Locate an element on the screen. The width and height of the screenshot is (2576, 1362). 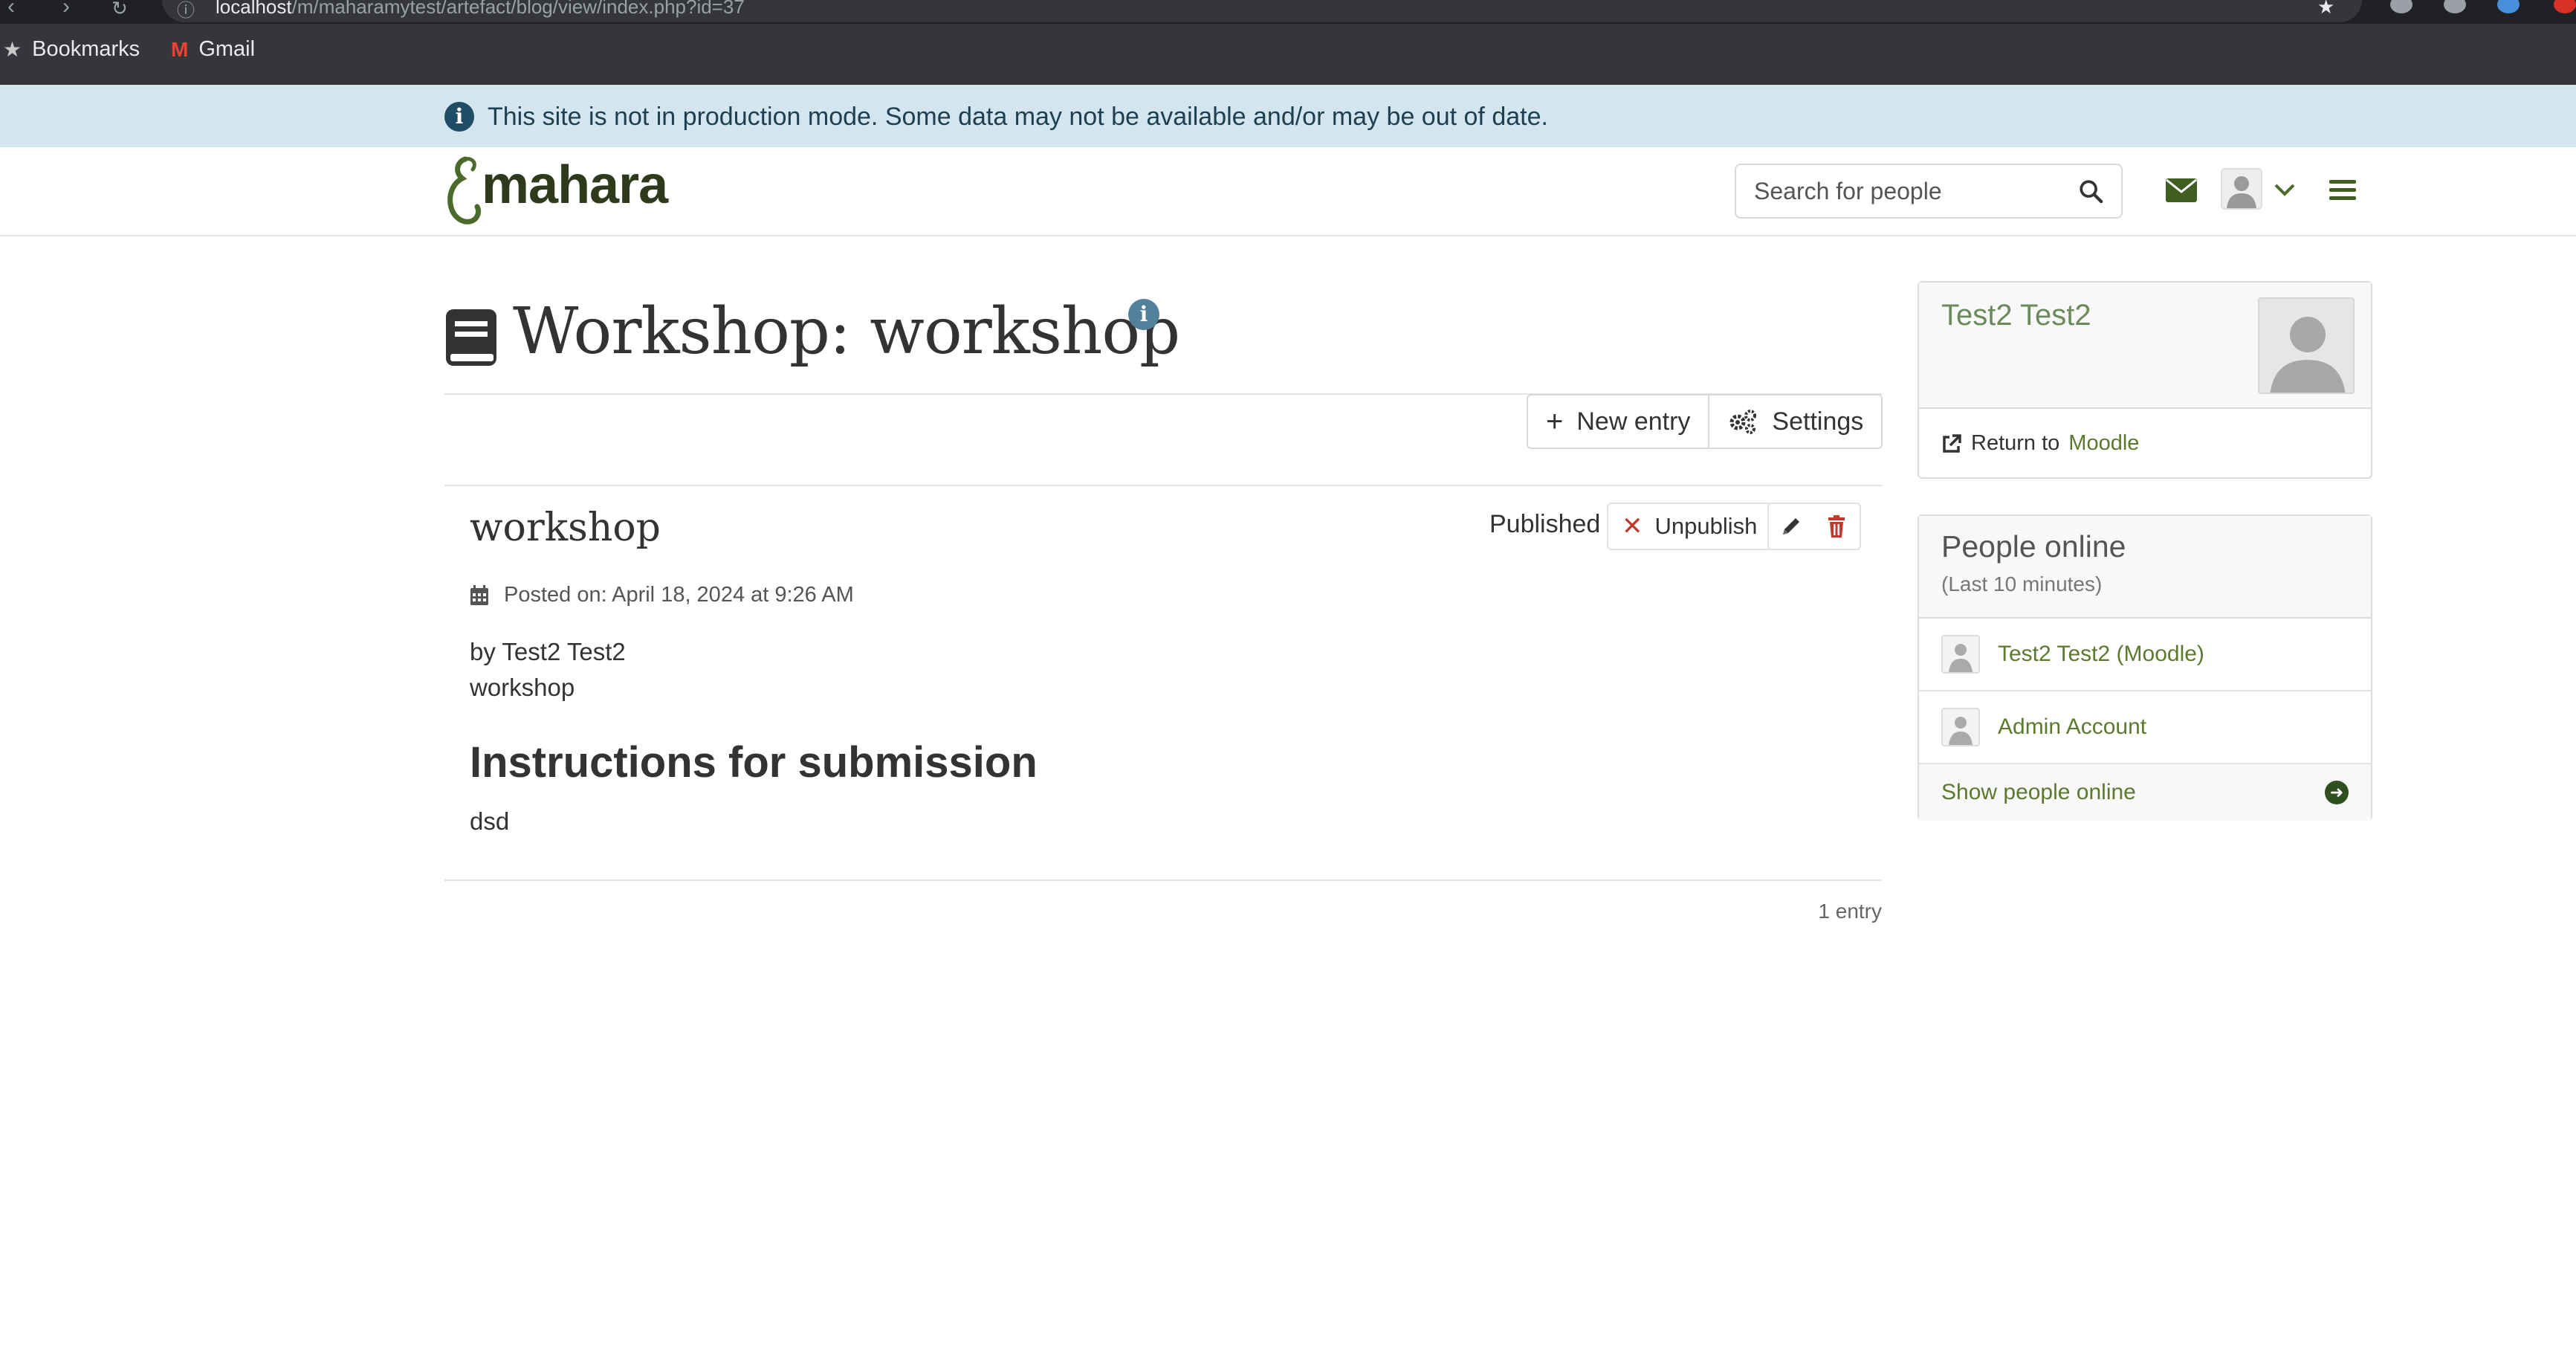
chevron-down-icon is located at coordinates (2284, 190).